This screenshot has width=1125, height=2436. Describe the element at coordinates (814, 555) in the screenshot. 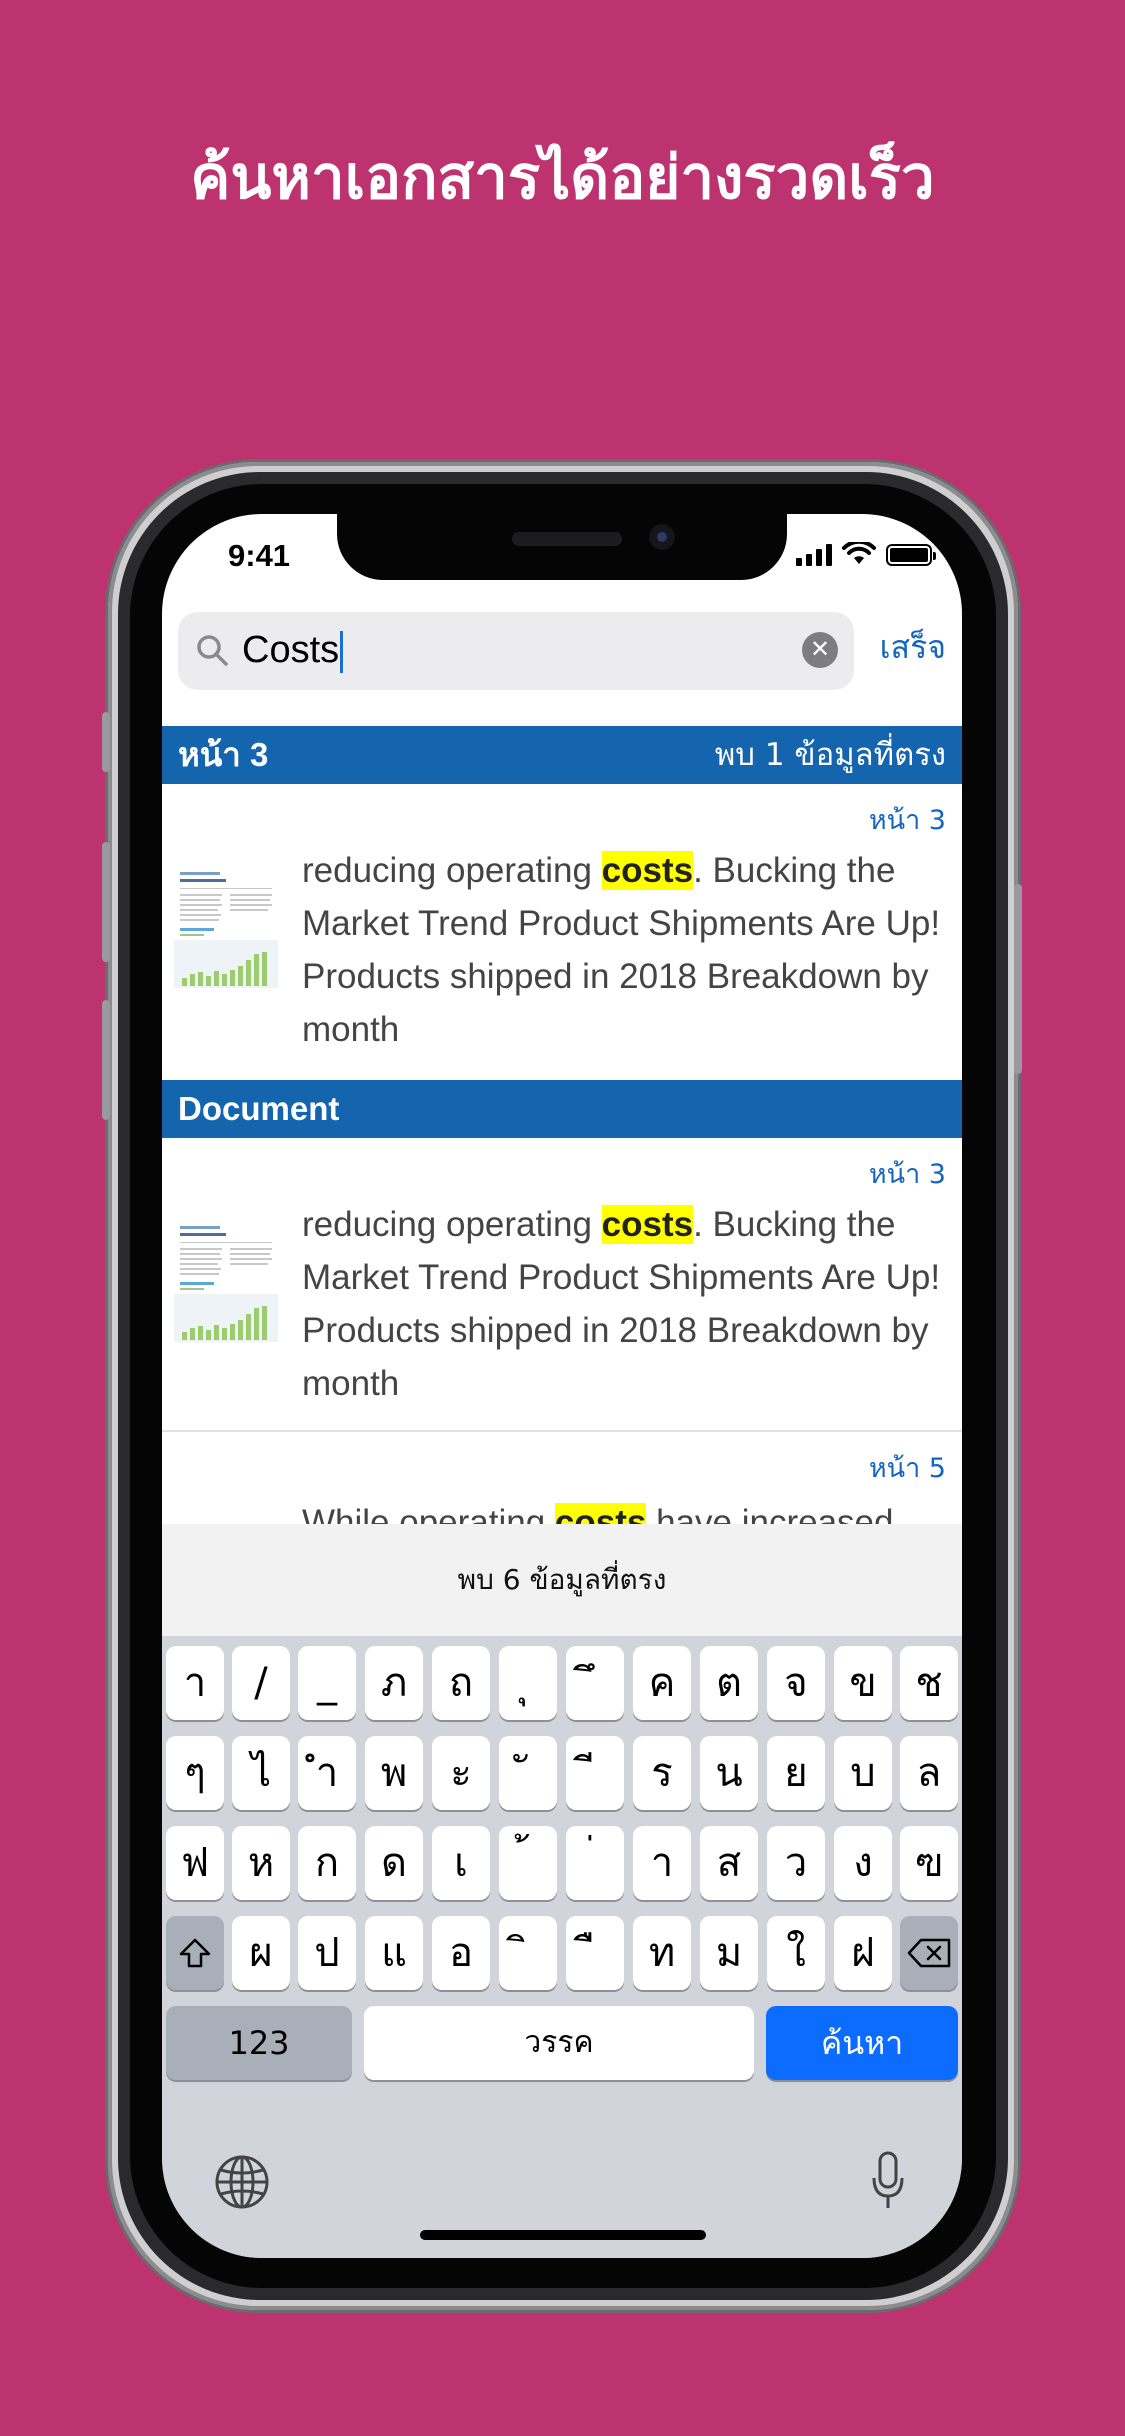

I see `cellular-signal-icon` at that location.